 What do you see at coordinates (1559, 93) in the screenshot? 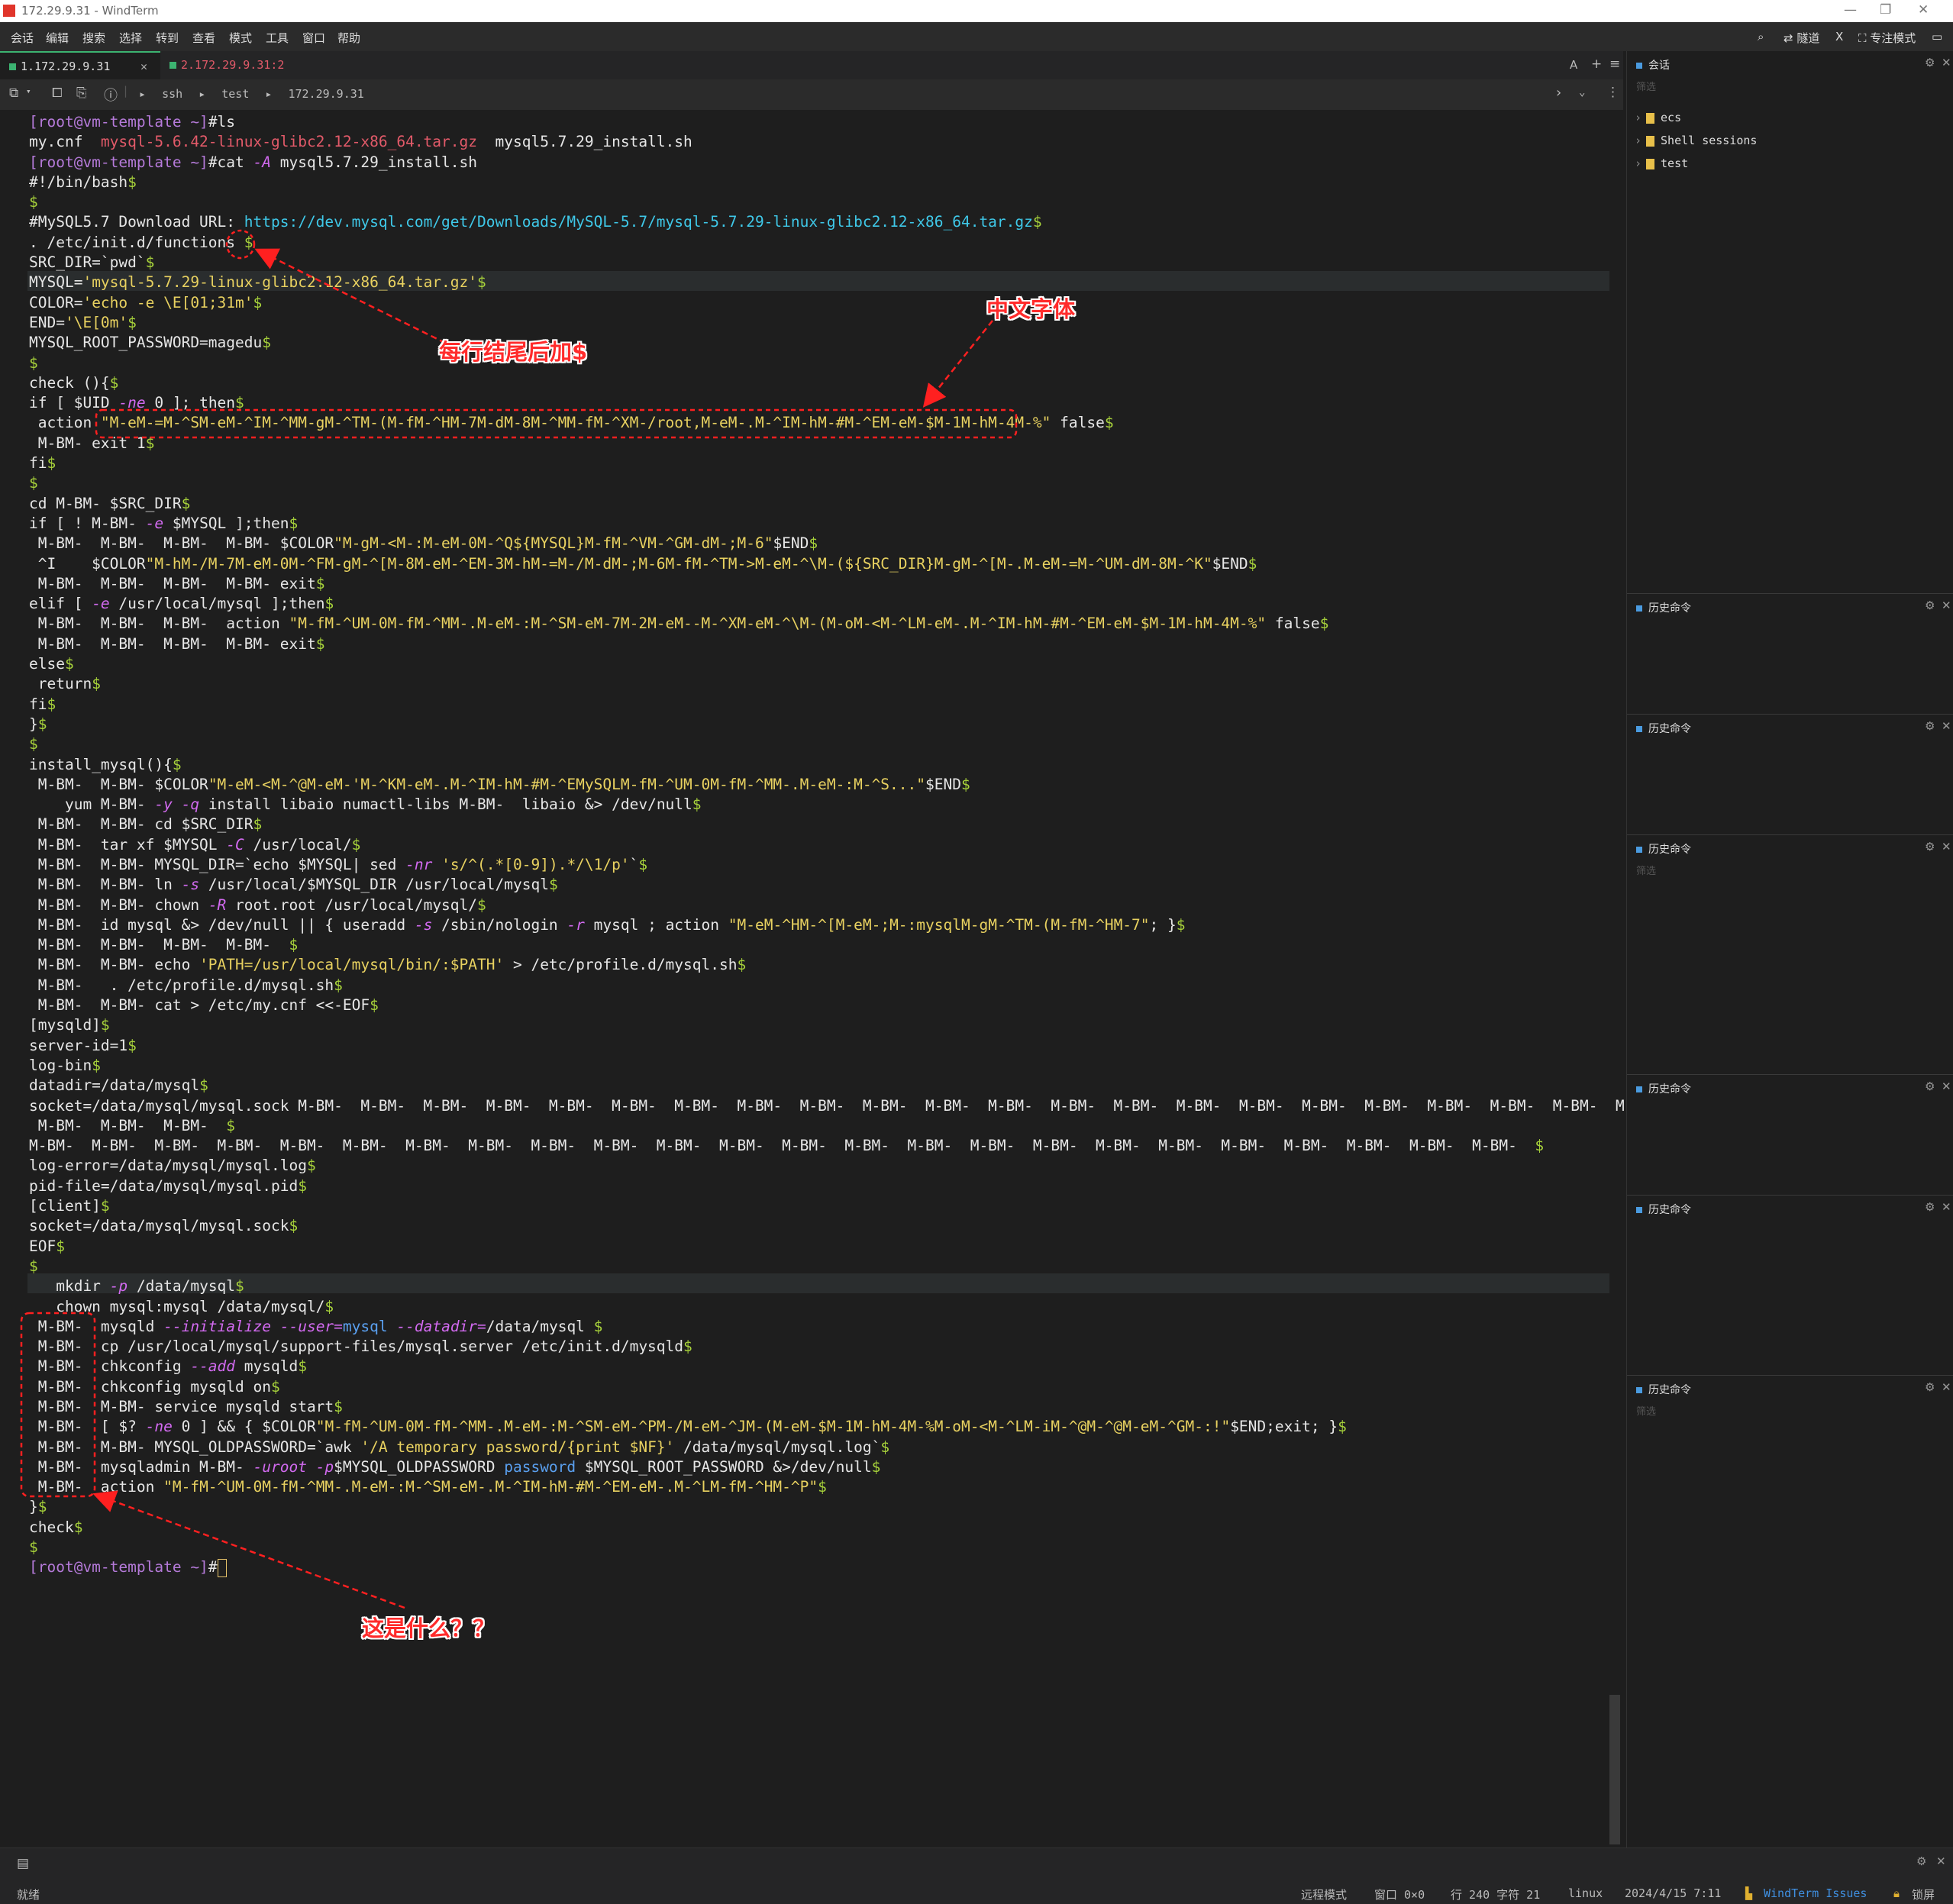
I see `chevron-right-icon: ›` at bounding box center [1559, 93].